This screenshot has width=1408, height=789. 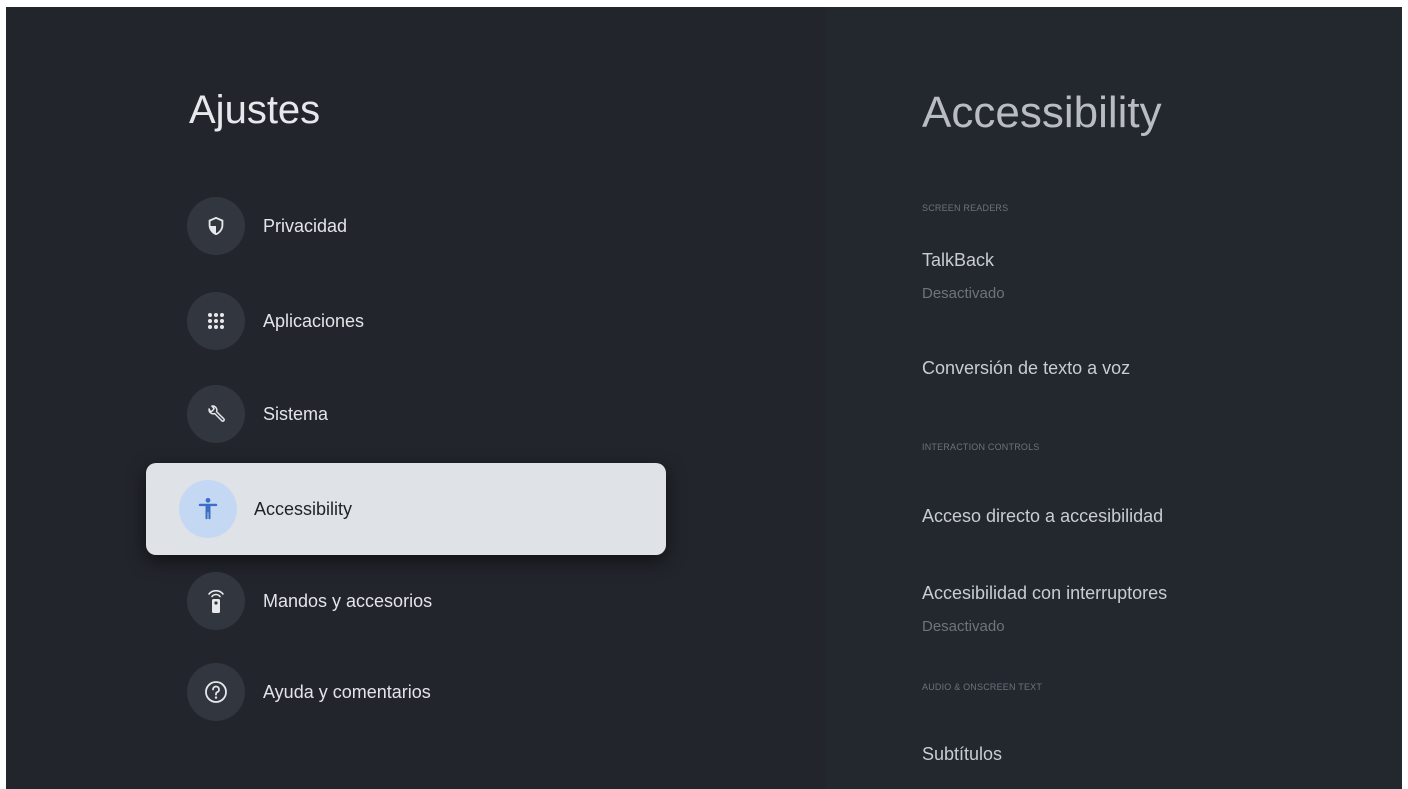 I want to click on menu-item-label: Mandos y accesorios, so click(x=348, y=600).